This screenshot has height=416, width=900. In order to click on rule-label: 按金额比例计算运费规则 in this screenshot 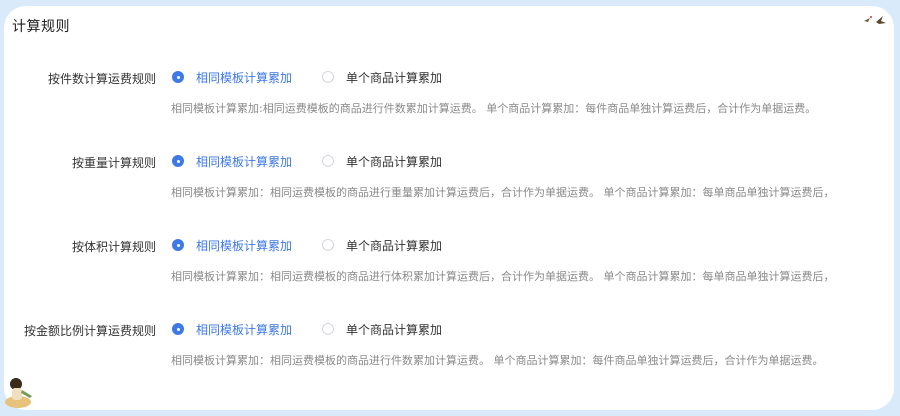, I will do `click(89, 331)`.